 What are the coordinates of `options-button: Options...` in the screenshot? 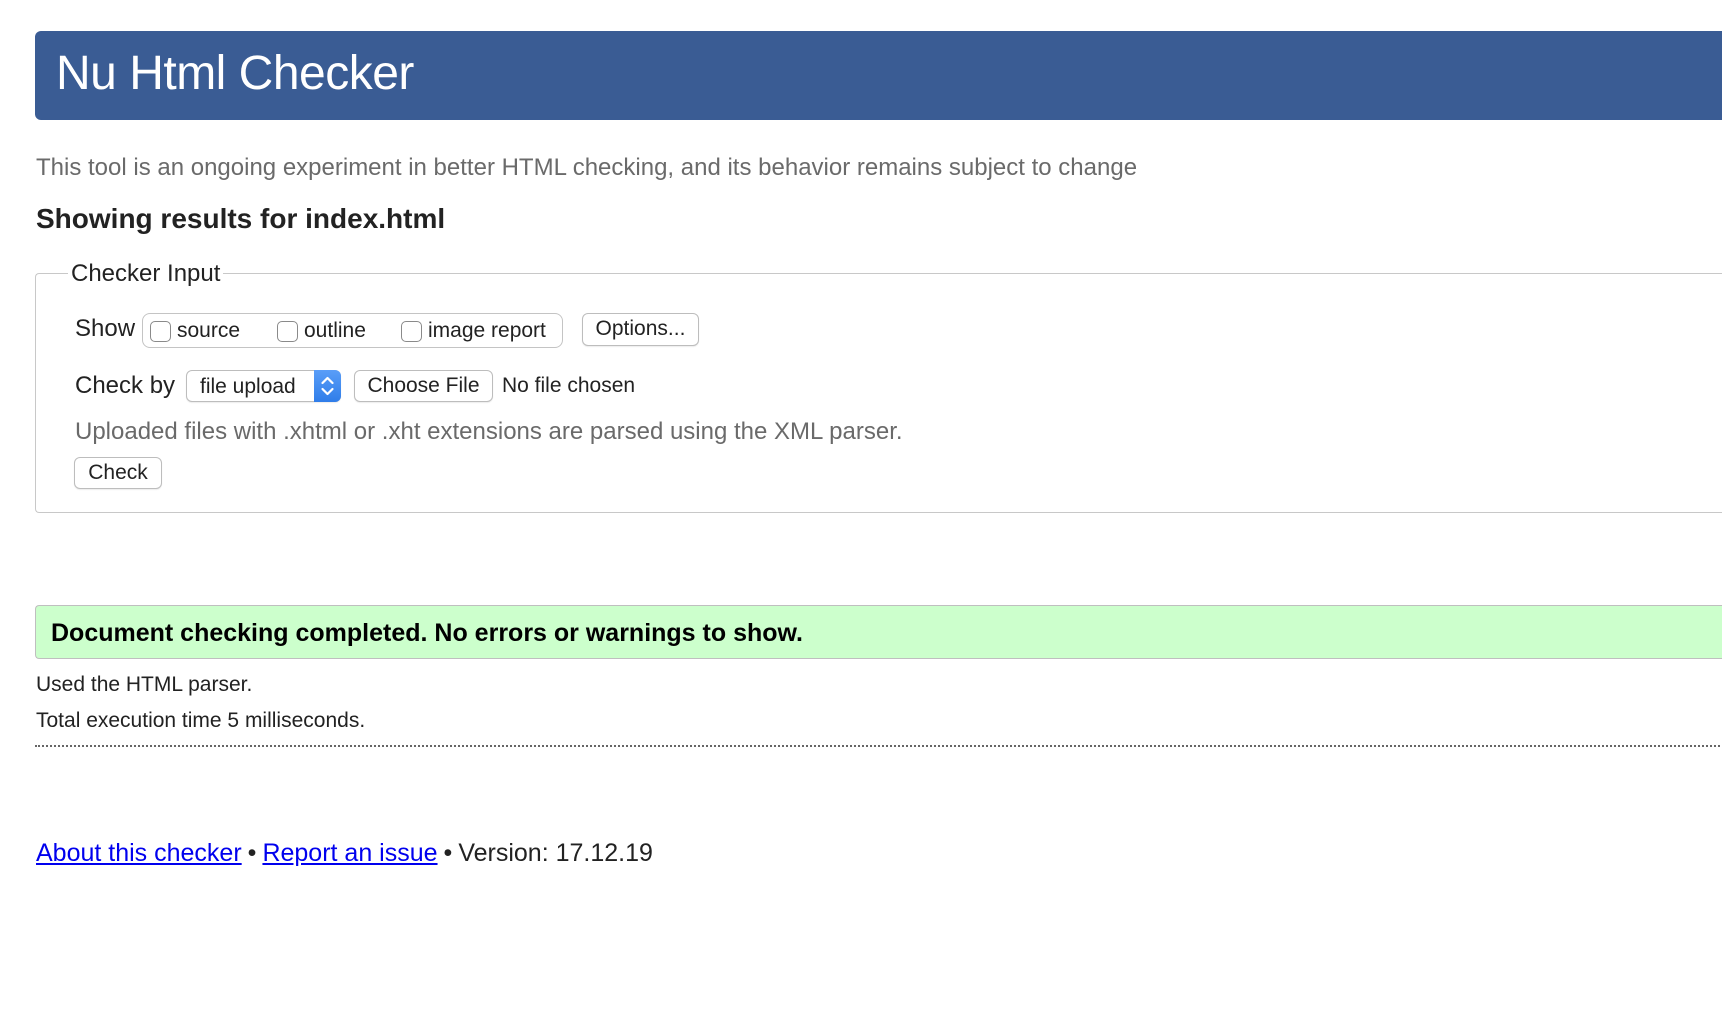 It's located at (640, 329).